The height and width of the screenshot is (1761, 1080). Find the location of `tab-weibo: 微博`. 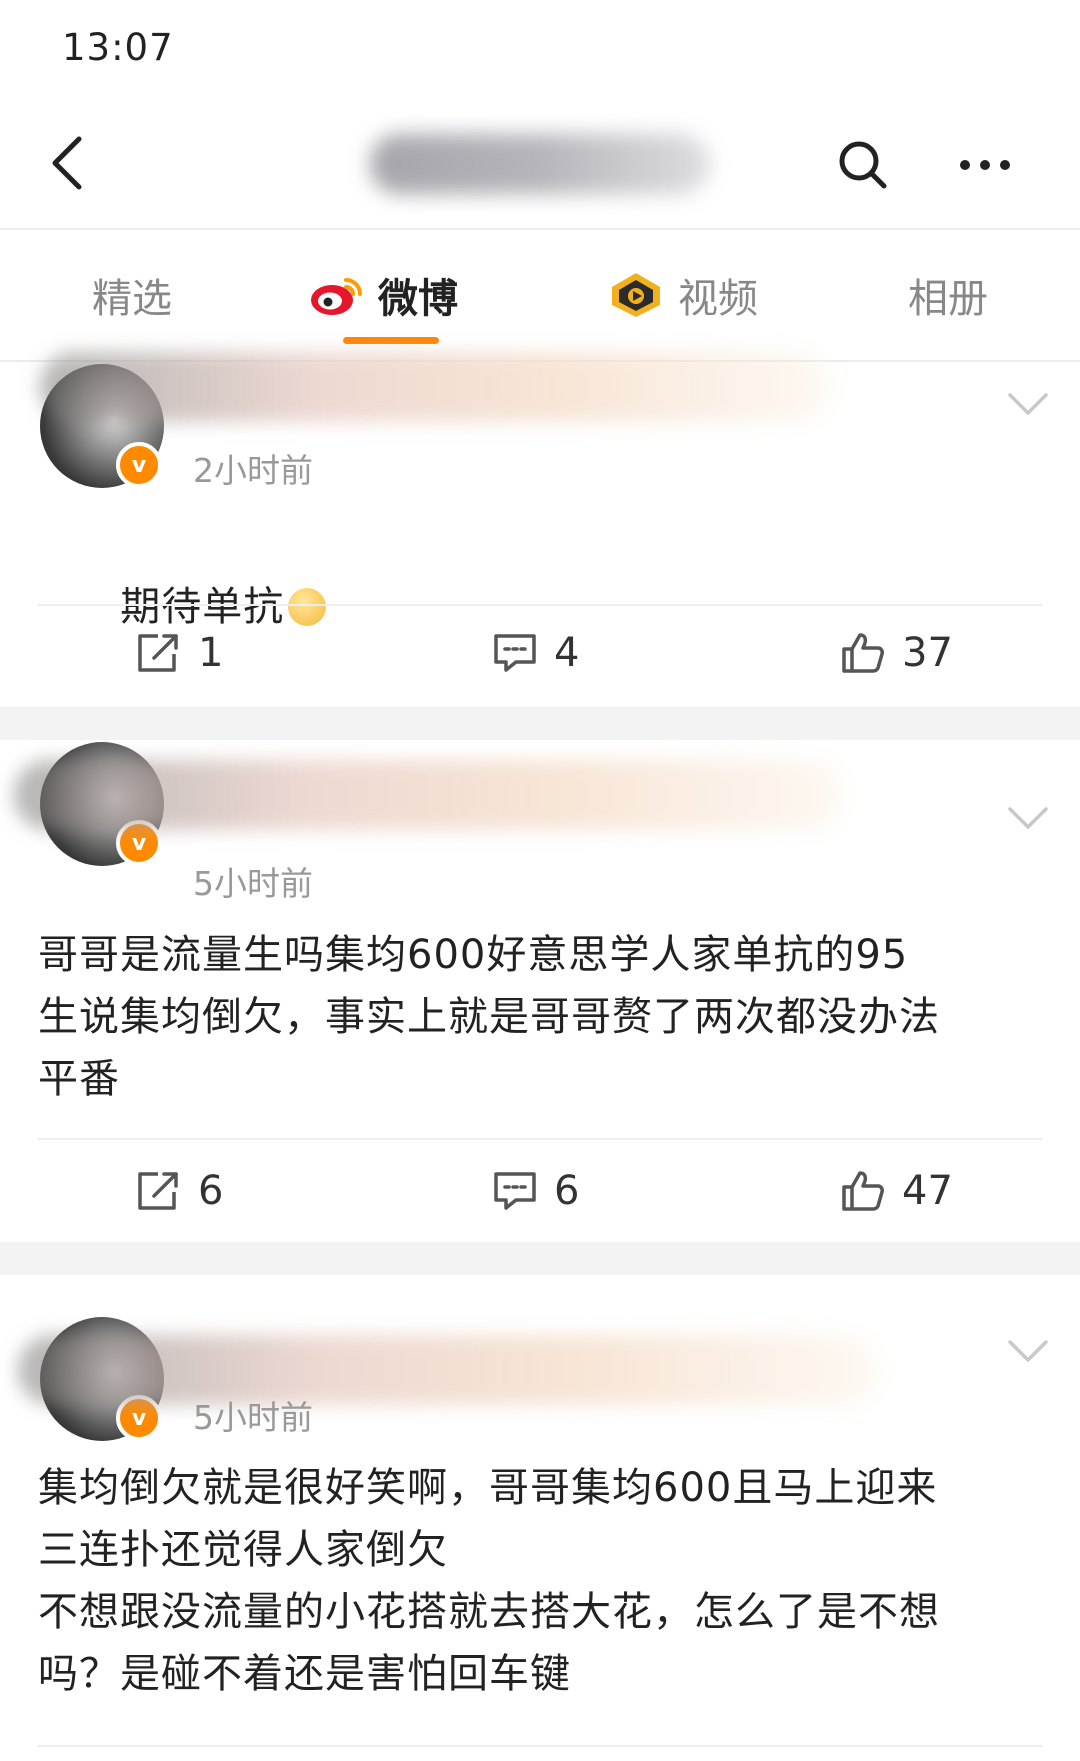

tab-weibo: 微博 is located at coordinates (383, 295).